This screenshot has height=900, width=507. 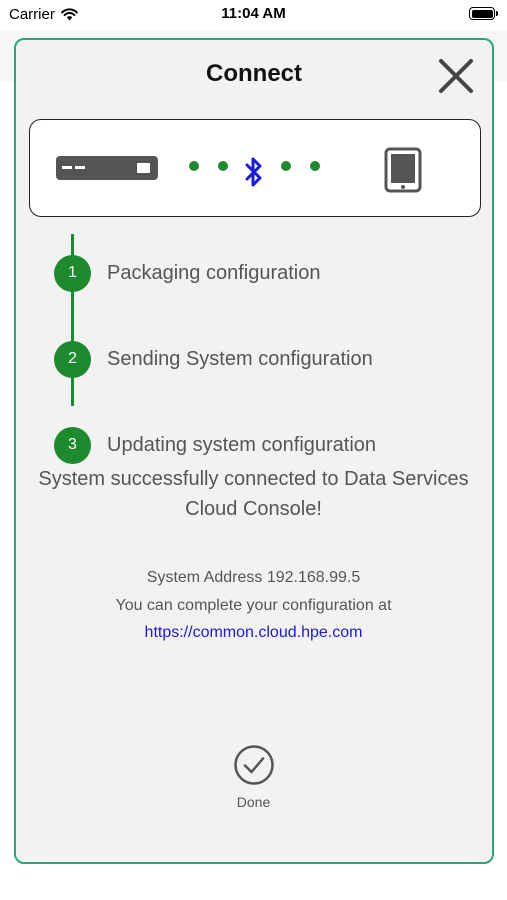 I want to click on close-icon, so click(x=456, y=76).